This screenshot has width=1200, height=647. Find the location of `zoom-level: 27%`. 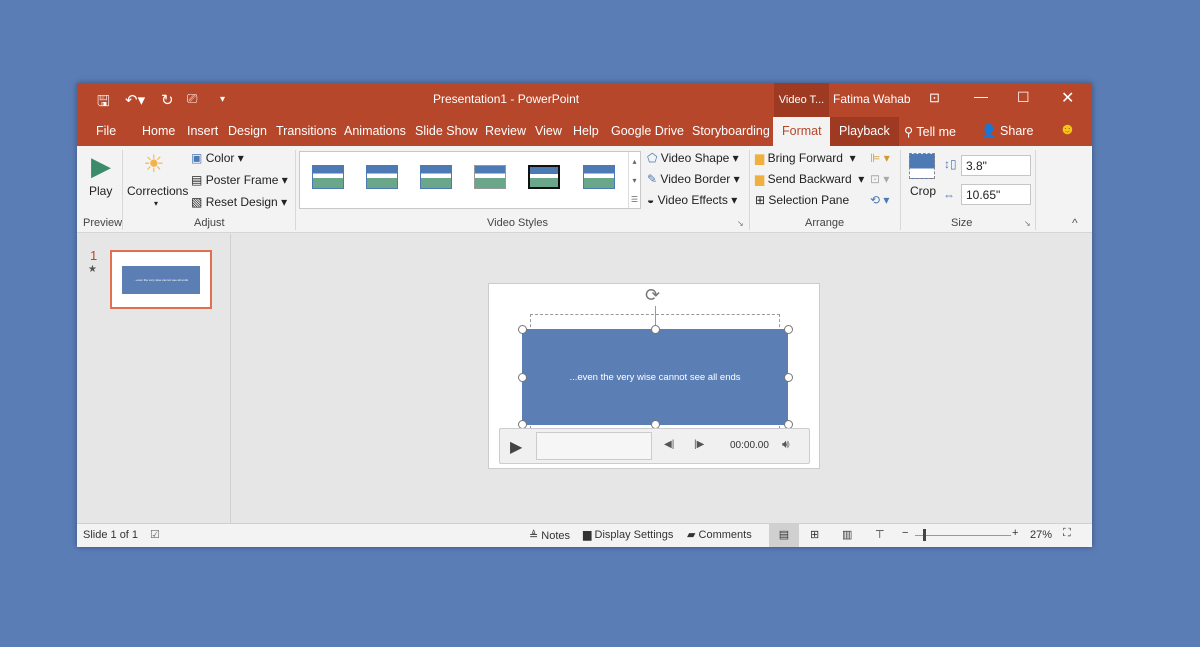

zoom-level: 27% is located at coordinates (1041, 535).